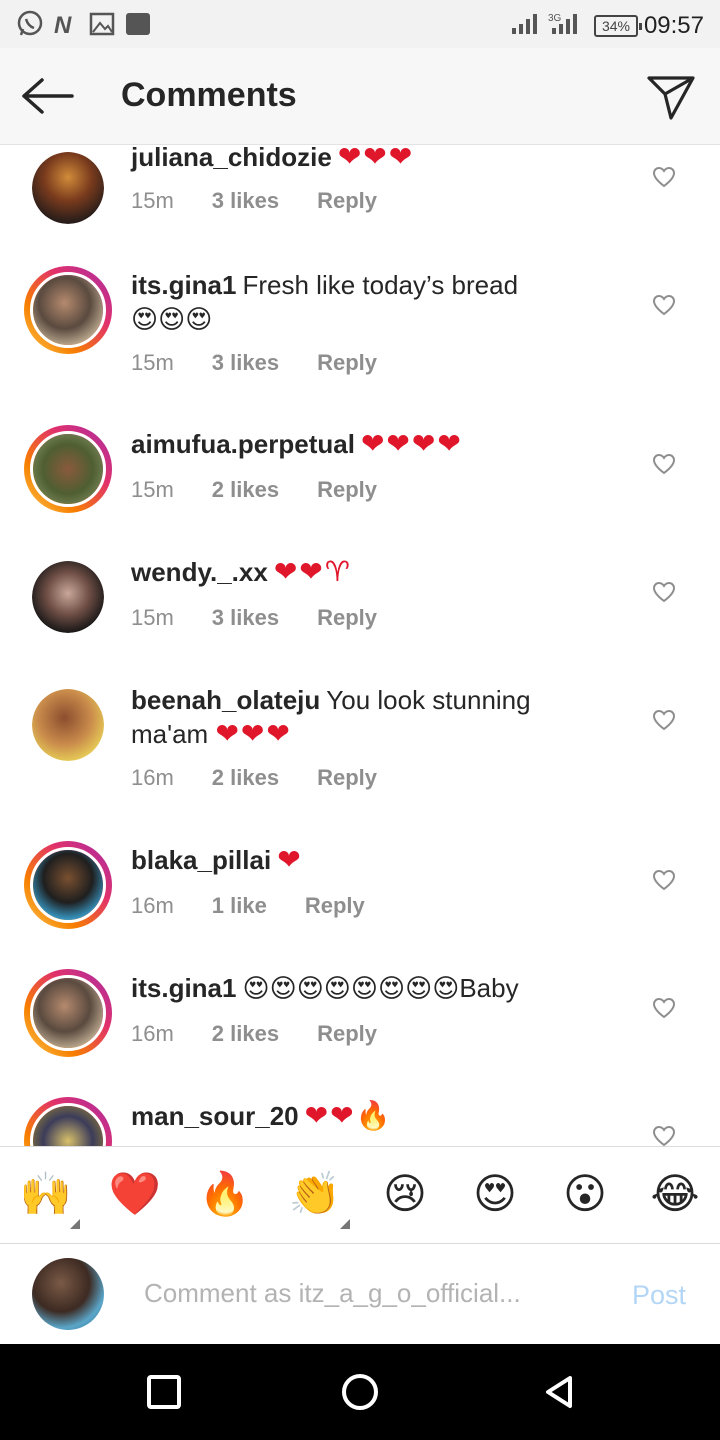 Image resolution: width=720 pixels, height=1440 pixels. I want to click on svg-text: N, so click(63, 25).